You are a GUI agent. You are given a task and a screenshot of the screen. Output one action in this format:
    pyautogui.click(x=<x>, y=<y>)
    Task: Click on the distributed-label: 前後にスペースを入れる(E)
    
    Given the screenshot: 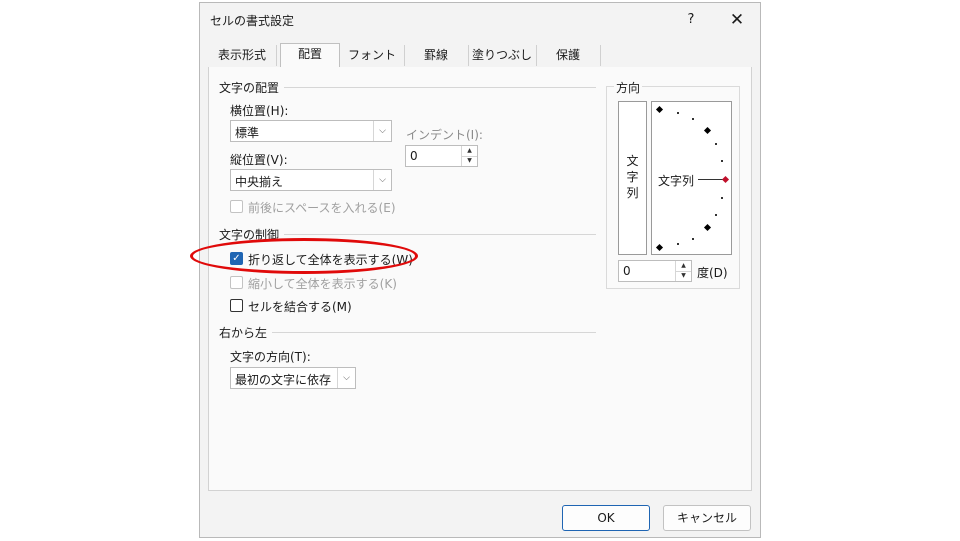 What is the action you would take?
    pyautogui.click(x=322, y=208)
    